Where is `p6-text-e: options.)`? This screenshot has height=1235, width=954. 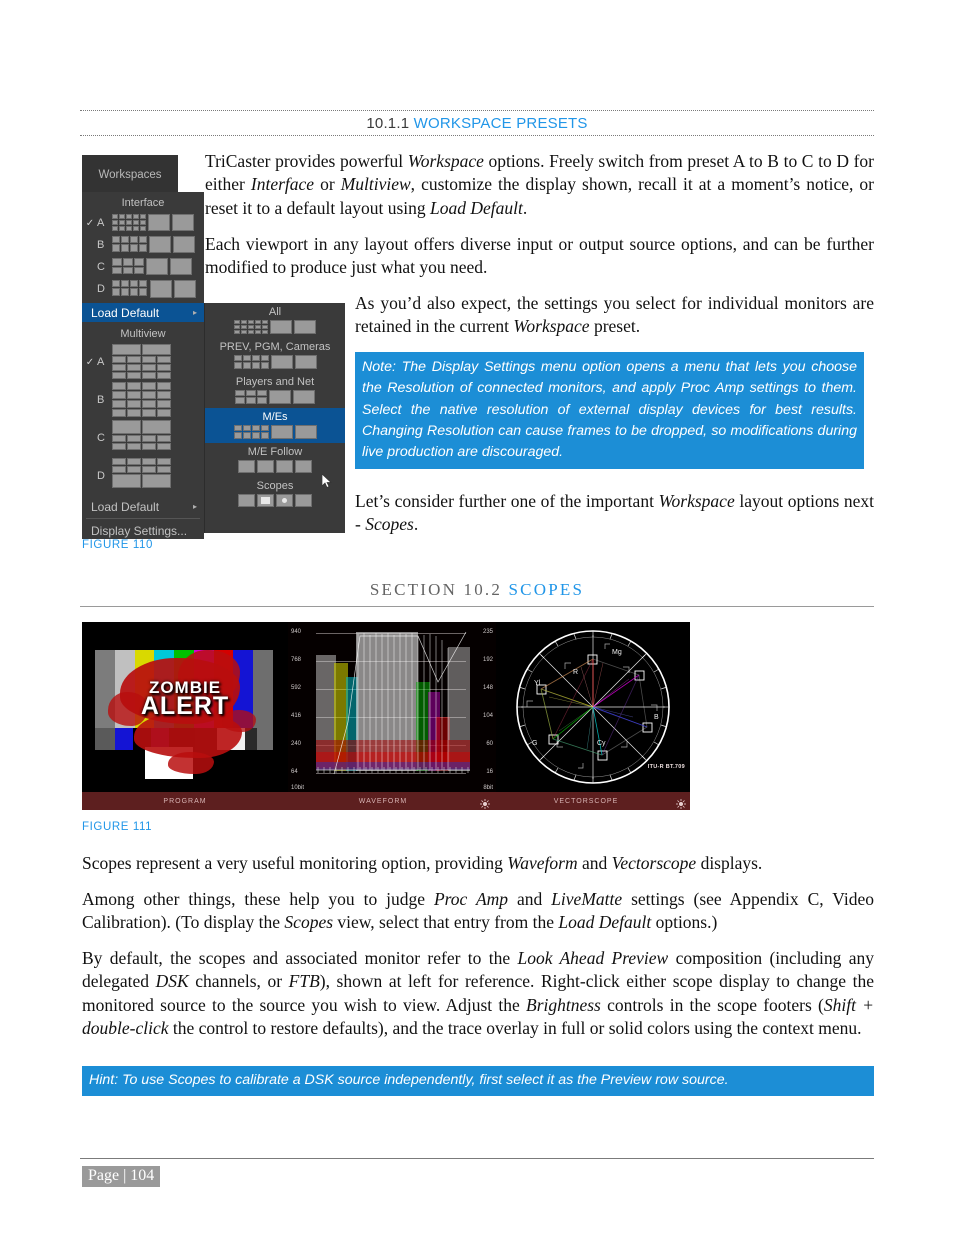
p6-text-e: options.) is located at coordinates (684, 922).